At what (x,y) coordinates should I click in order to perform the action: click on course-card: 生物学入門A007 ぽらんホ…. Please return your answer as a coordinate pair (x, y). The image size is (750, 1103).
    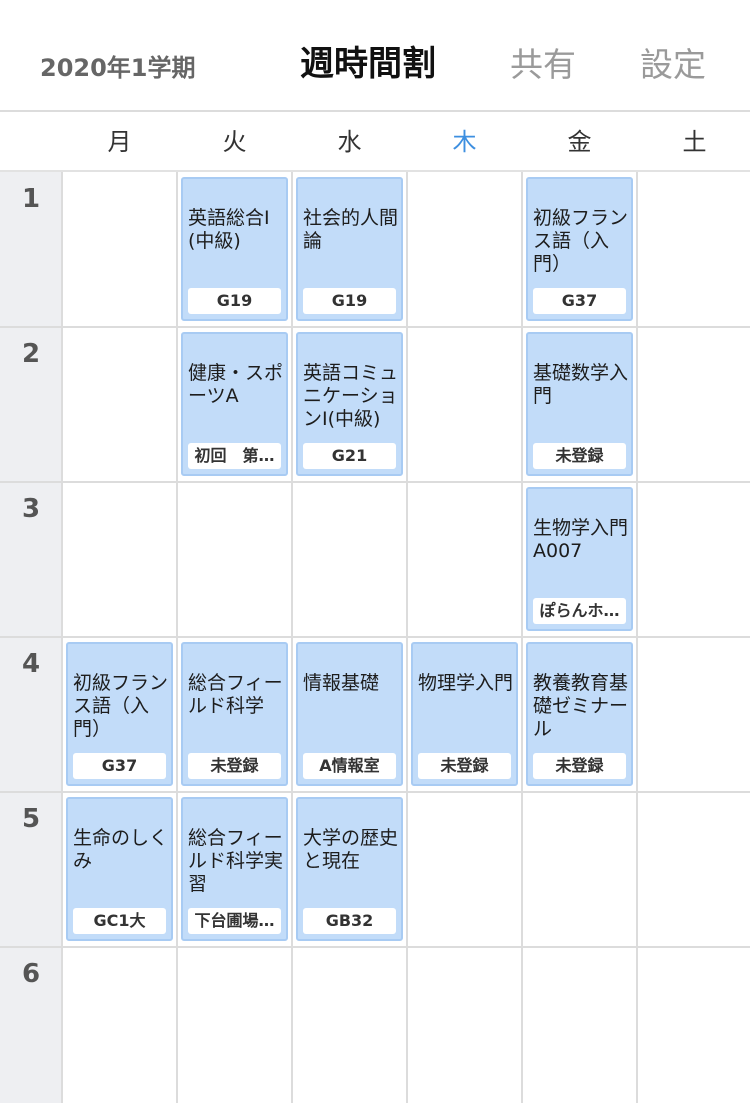
    Looking at the image, I should click on (579, 559).